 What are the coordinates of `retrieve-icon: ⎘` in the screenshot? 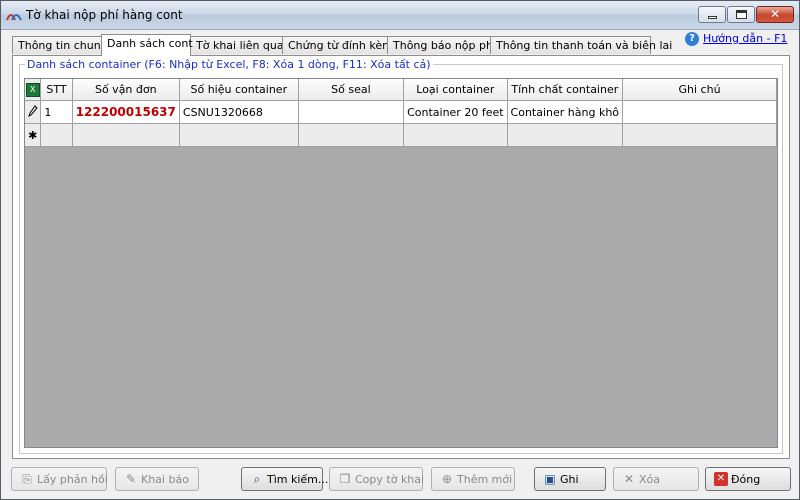 It's located at (27, 479).